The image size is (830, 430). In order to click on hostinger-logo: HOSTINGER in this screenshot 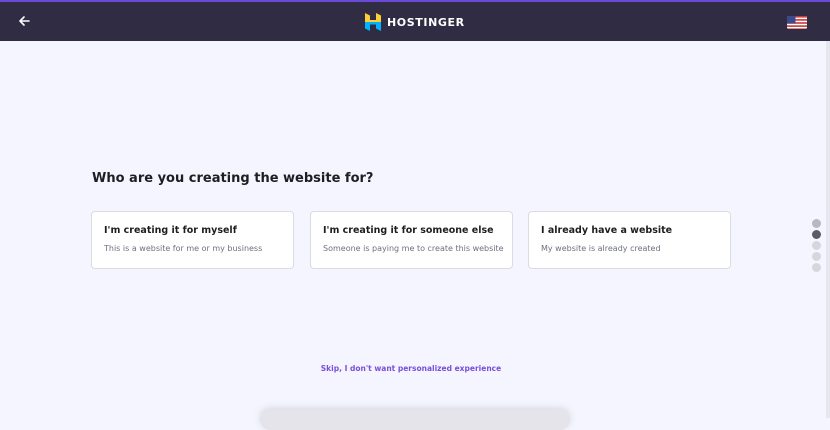, I will do `click(415, 22)`.